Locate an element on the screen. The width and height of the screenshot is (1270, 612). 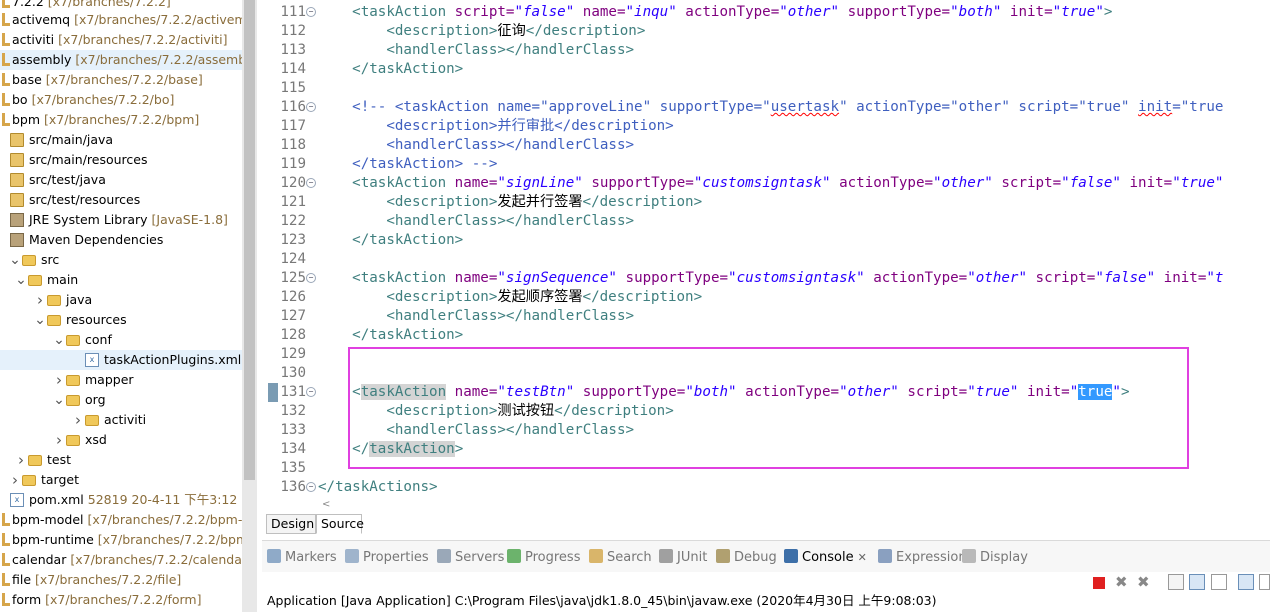
tree-item: src/test/resources is located at coordinates (121, 200).